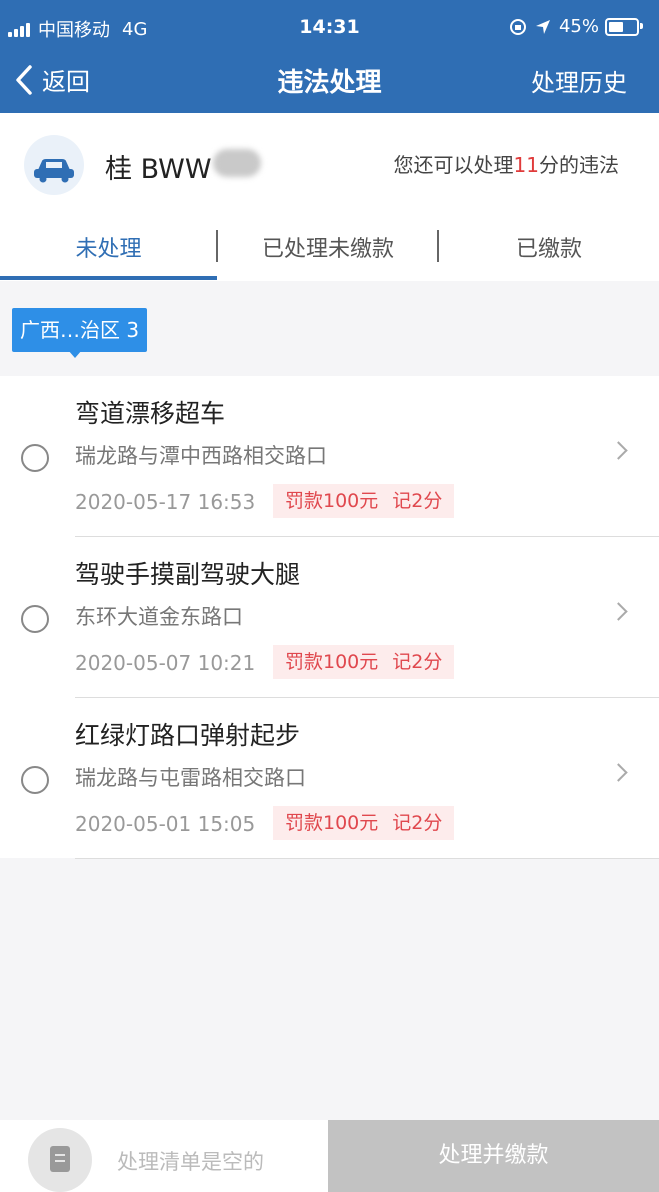 This screenshot has width=659, height=1192. I want to click on vehicle-info: 桂 BWW 您还可以处理11分的违法, so click(329, 163).